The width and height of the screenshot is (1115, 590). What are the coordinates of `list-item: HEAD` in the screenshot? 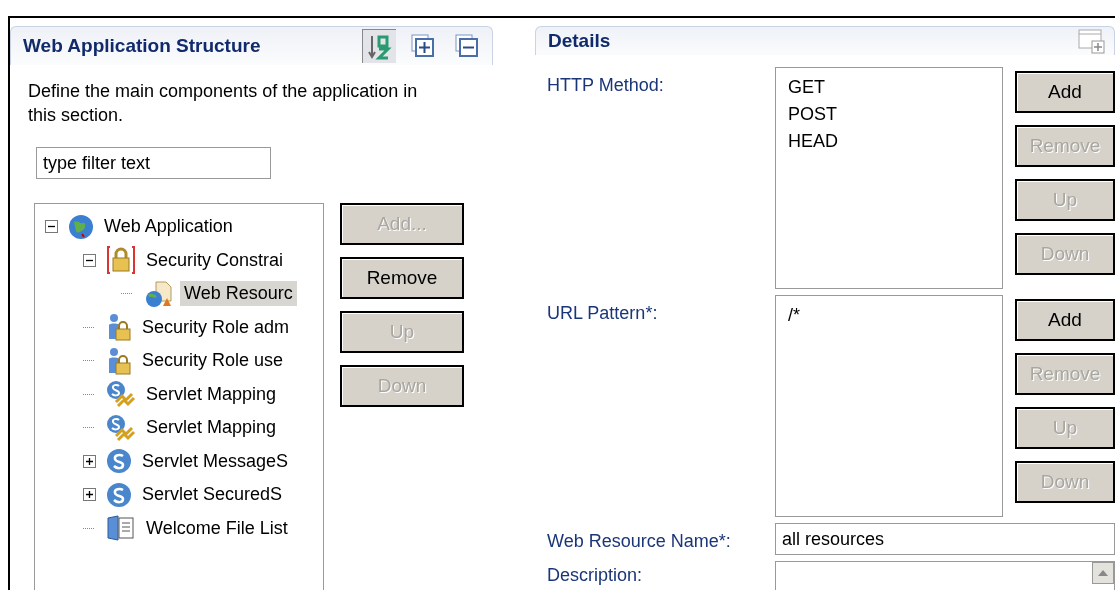 It's located at (889, 141).